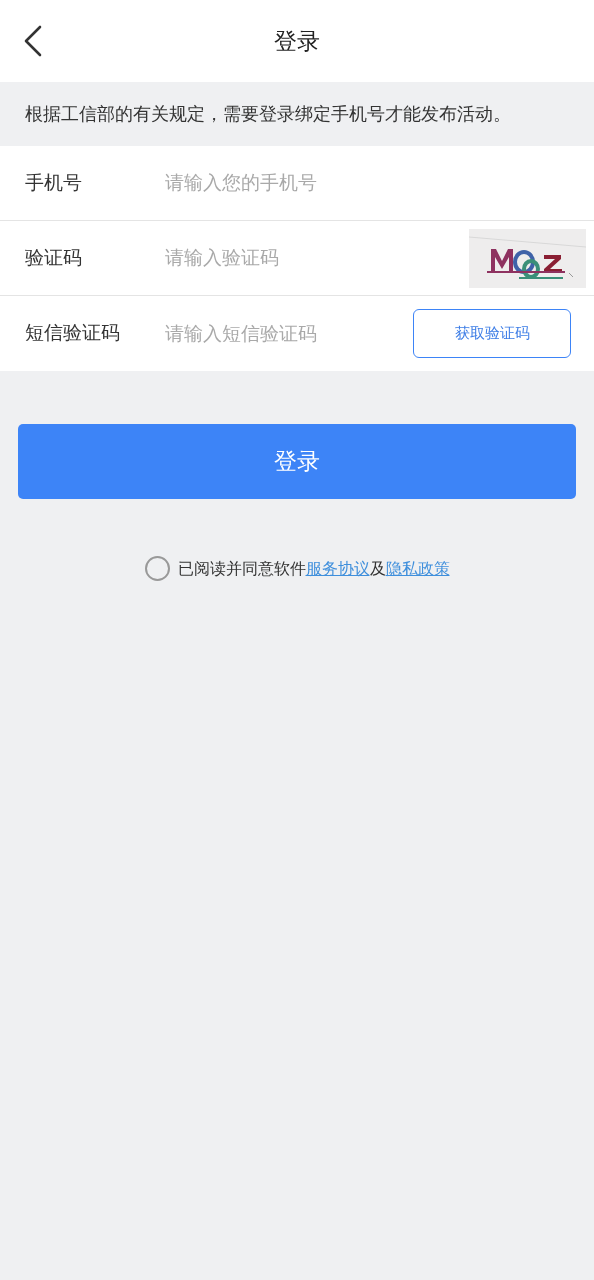  What do you see at coordinates (33, 41) in the screenshot?
I see `back-icon` at bounding box center [33, 41].